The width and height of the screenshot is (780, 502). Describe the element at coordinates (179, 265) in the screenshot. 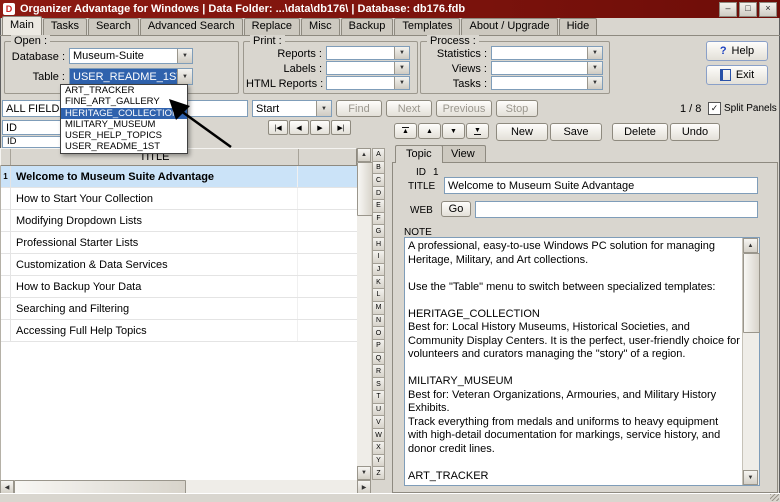

I see `list-item: Customization & Data Services` at that location.